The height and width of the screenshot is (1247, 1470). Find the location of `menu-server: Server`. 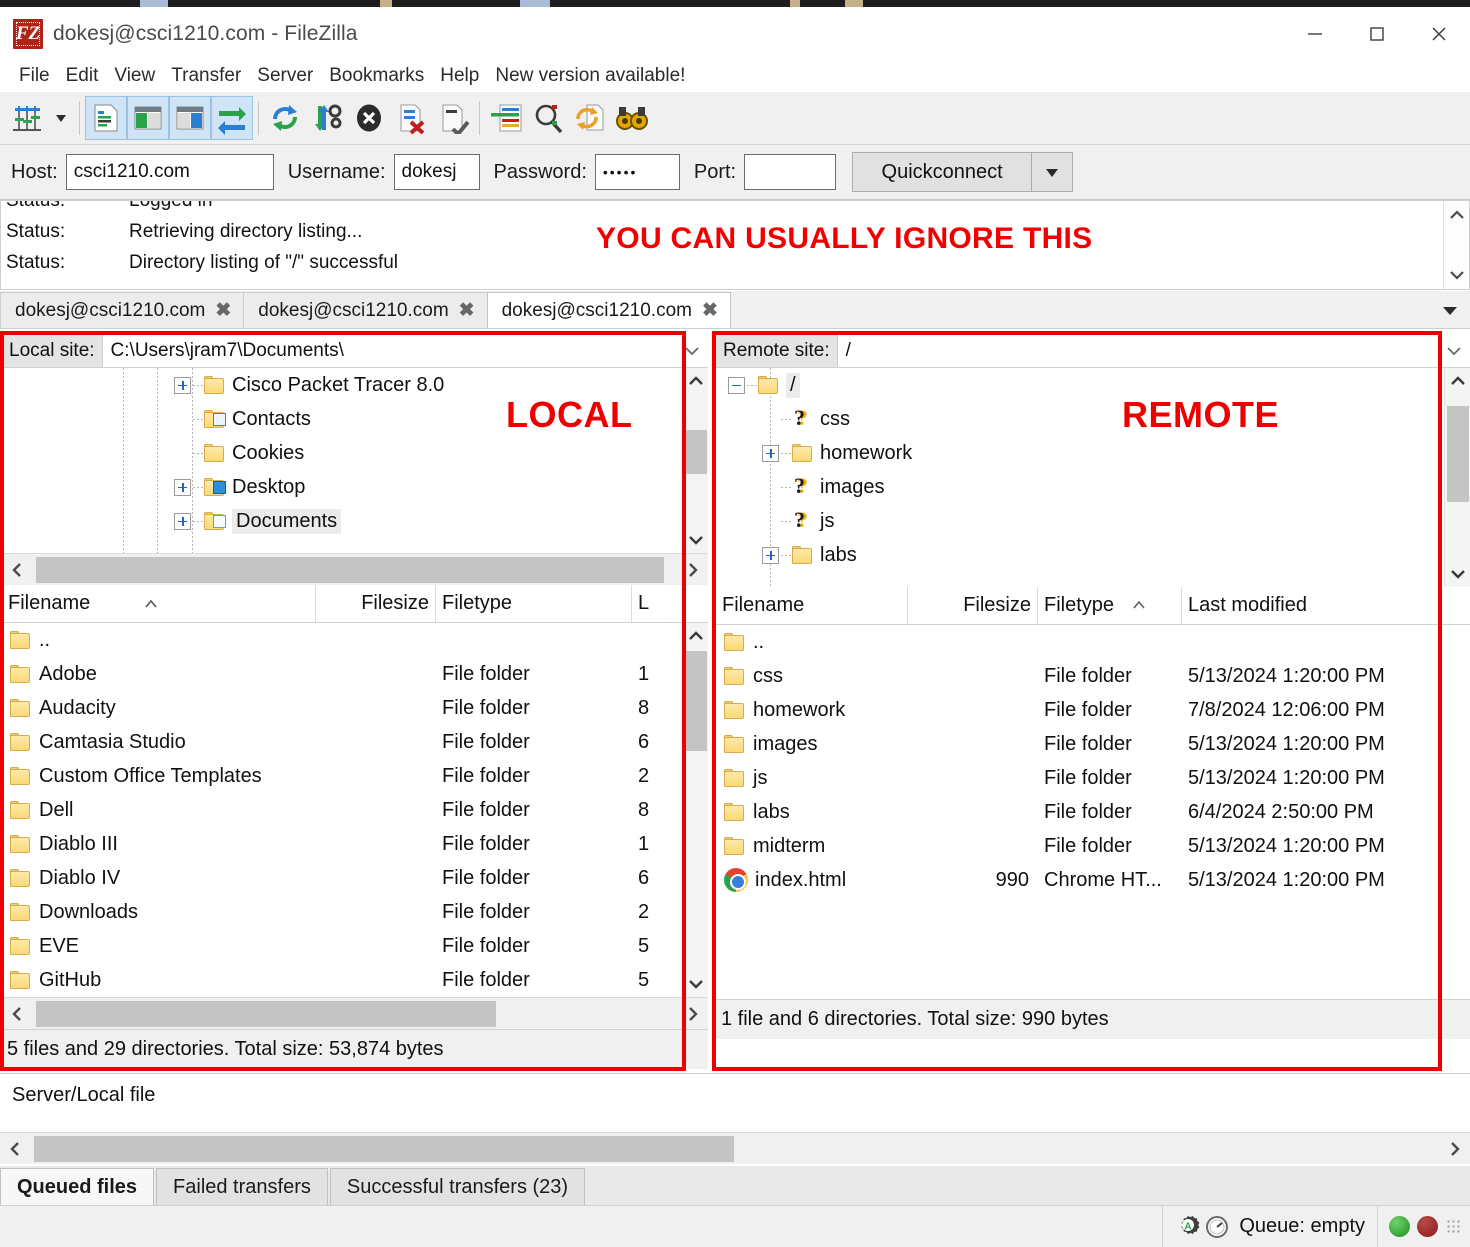

menu-server: Server is located at coordinates (285, 76).